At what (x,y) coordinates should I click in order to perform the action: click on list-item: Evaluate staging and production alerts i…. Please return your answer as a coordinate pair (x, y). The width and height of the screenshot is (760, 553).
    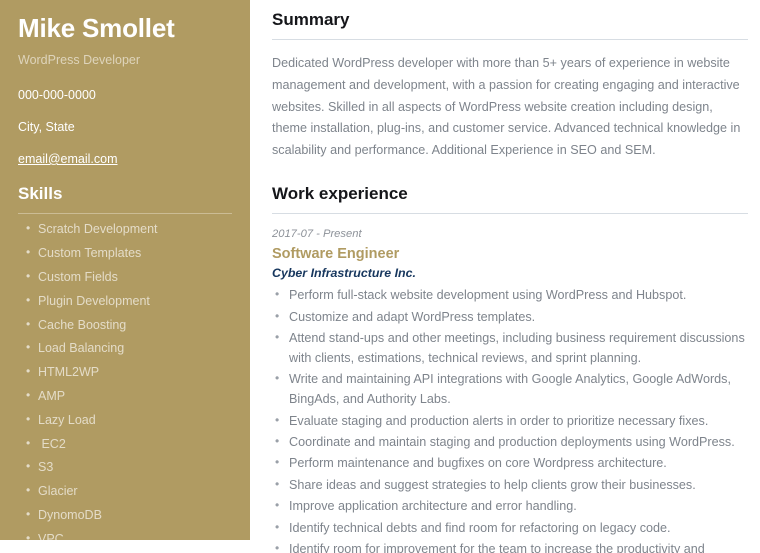
    Looking at the image, I should click on (510, 421).